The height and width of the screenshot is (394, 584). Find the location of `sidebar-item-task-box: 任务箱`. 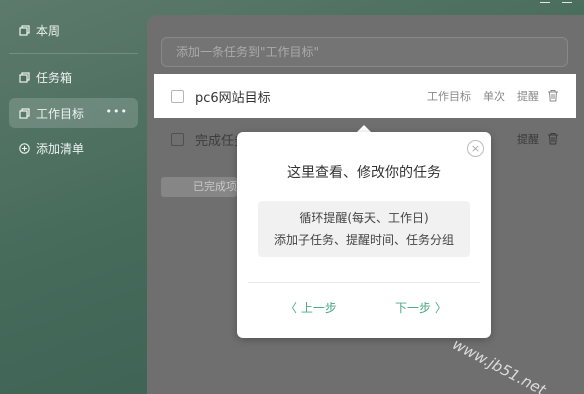

sidebar-item-task-box: 任务箱 is located at coordinates (73, 77).